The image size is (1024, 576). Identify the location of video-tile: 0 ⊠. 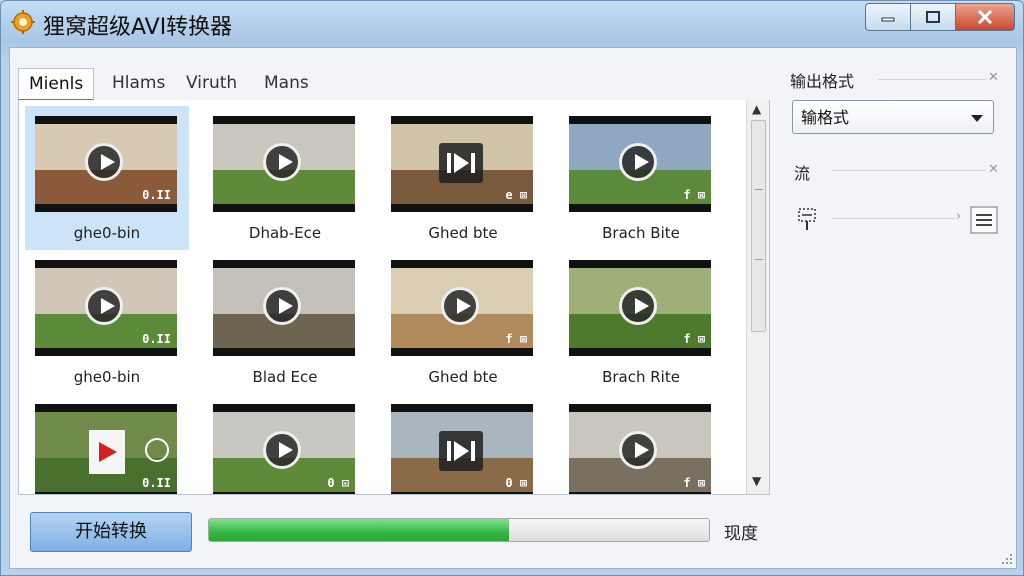
(463, 444).